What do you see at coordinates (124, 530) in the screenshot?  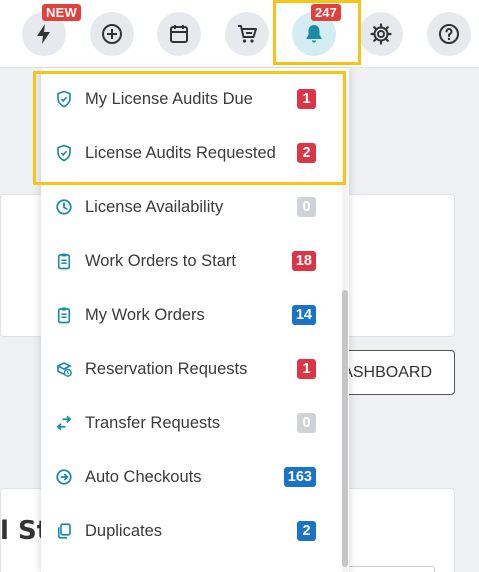 I see `notification-label: Duplicates` at bounding box center [124, 530].